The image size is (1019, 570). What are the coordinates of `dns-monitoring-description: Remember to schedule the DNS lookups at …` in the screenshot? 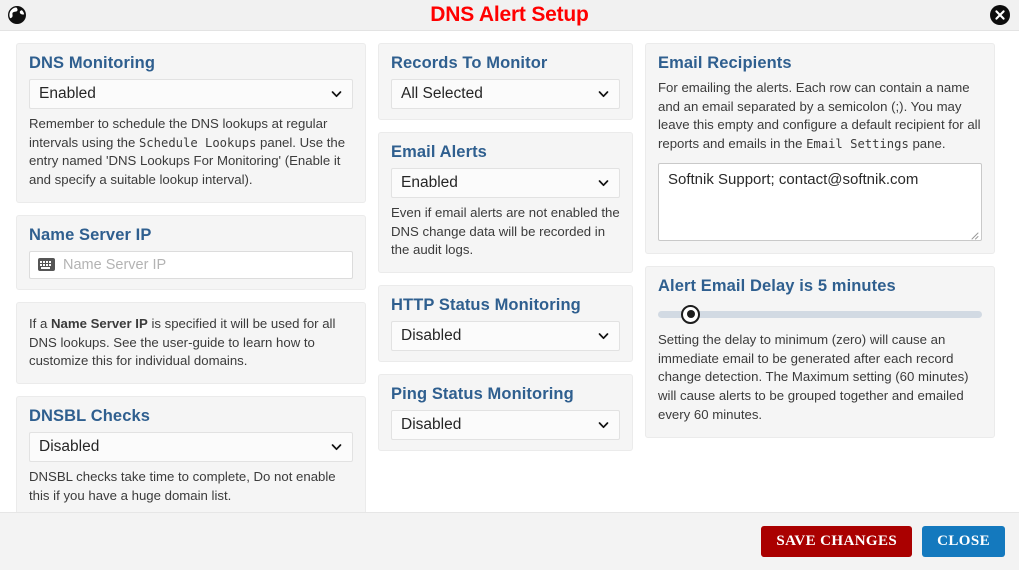 It's located at (191, 152).